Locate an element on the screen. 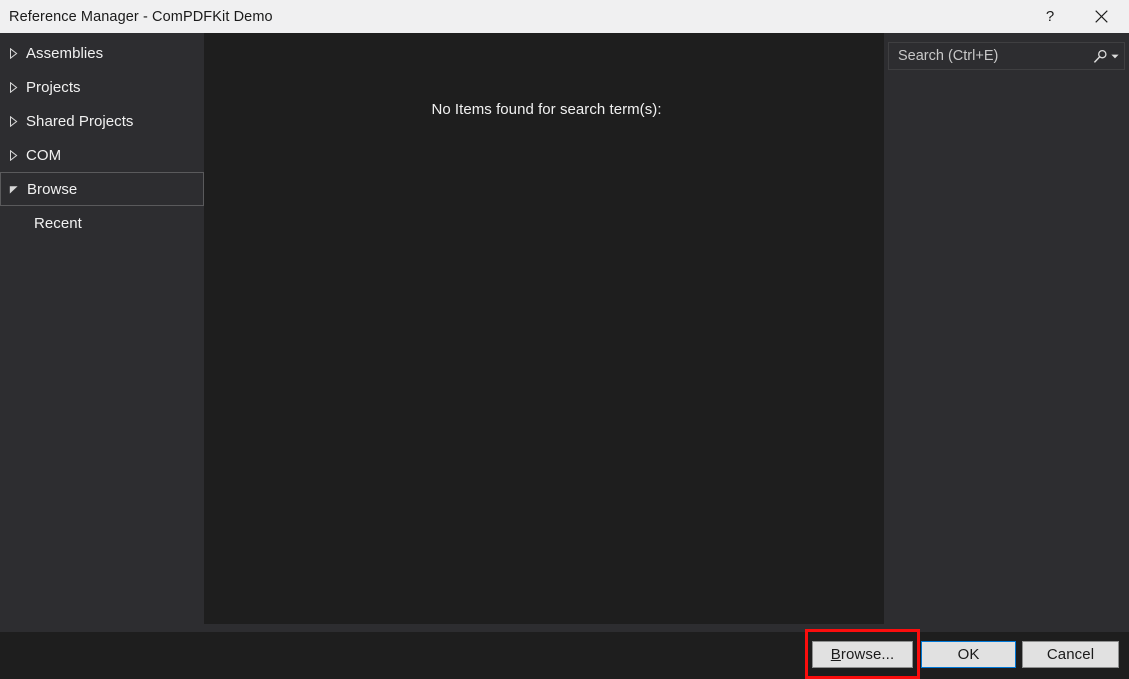 This screenshot has height=679, width=1129. empty-results-message: No Items found for search term(s): is located at coordinates (546, 109).